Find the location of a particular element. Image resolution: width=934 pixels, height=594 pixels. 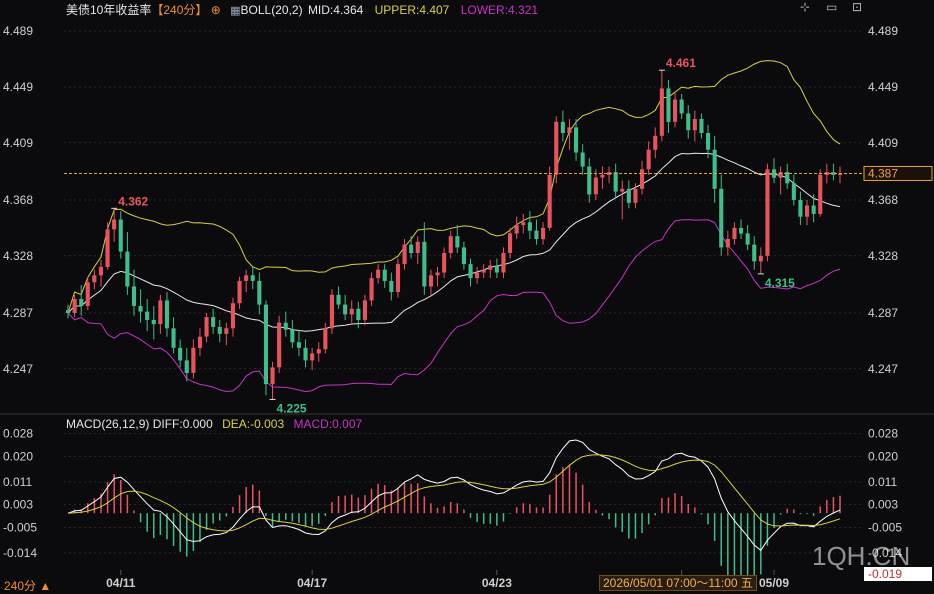

indicator-icon: ▦ is located at coordinates (235, 11).